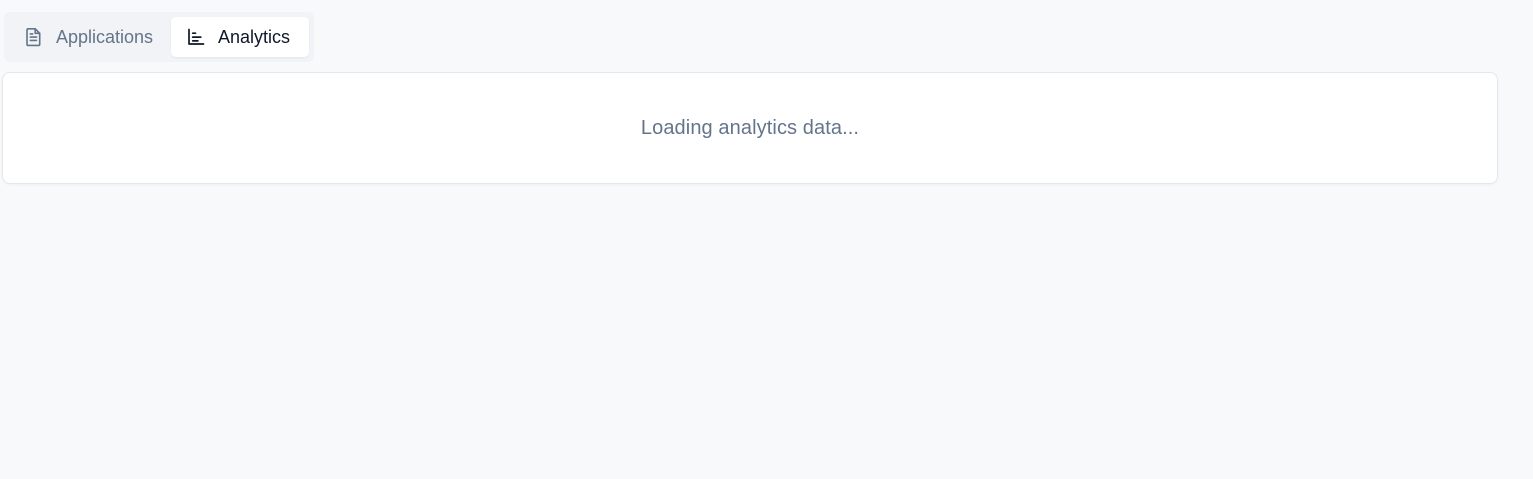  I want to click on tab-applications: Applications, so click(90, 37).